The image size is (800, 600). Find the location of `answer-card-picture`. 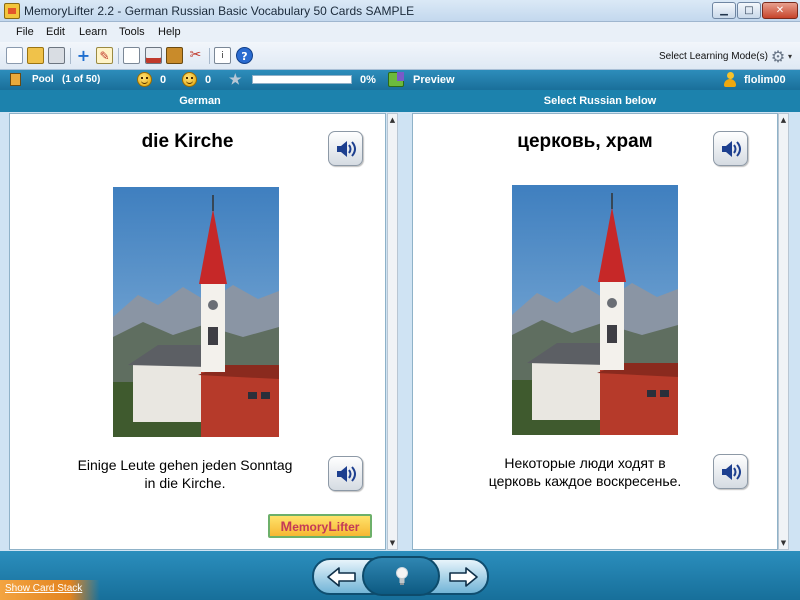

answer-card-picture is located at coordinates (595, 310).